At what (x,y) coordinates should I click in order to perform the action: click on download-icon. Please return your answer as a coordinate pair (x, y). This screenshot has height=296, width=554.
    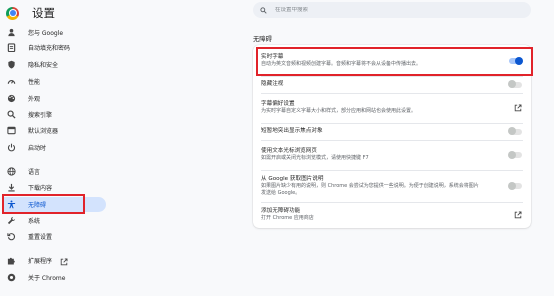
    Looking at the image, I should click on (11, 188).